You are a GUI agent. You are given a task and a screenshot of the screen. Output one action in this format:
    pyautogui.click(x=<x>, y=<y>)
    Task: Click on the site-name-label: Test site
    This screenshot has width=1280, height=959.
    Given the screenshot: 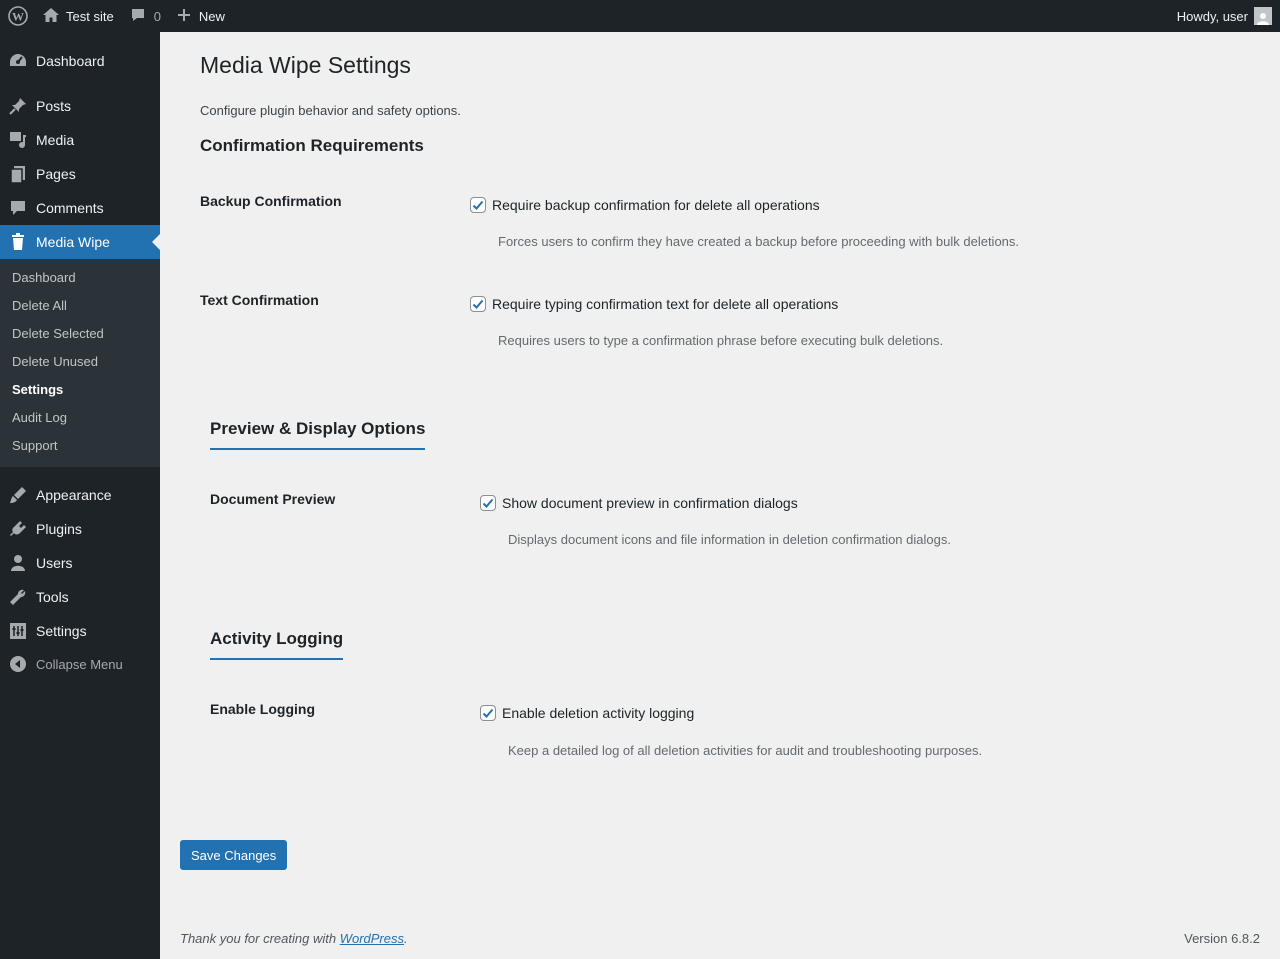 What is the action you would take?
    pyautogui.click(x=90, y=16)
    